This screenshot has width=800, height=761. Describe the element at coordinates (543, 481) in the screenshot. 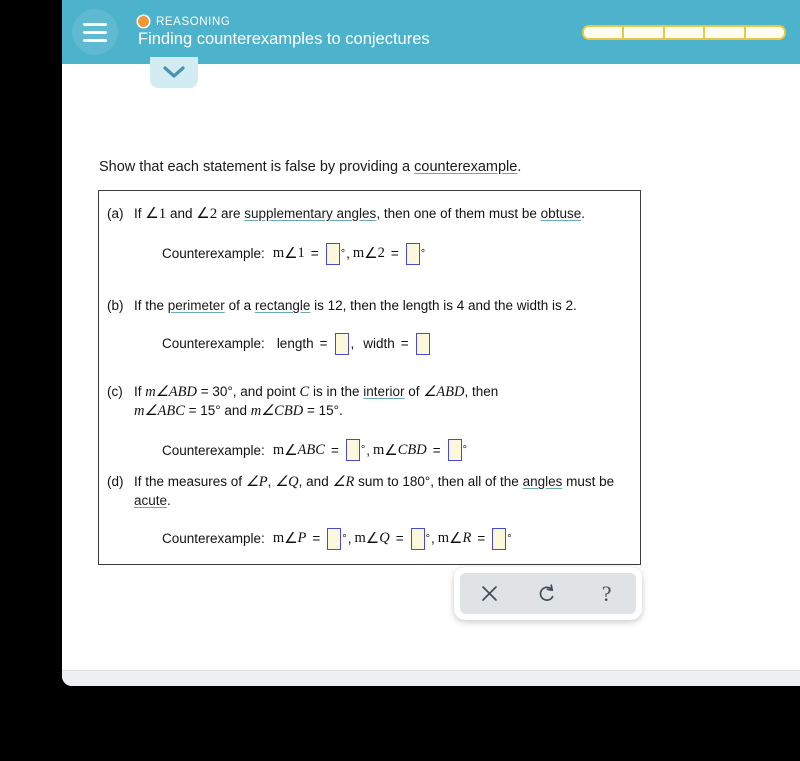

I see `angles-link: angles` at that location.